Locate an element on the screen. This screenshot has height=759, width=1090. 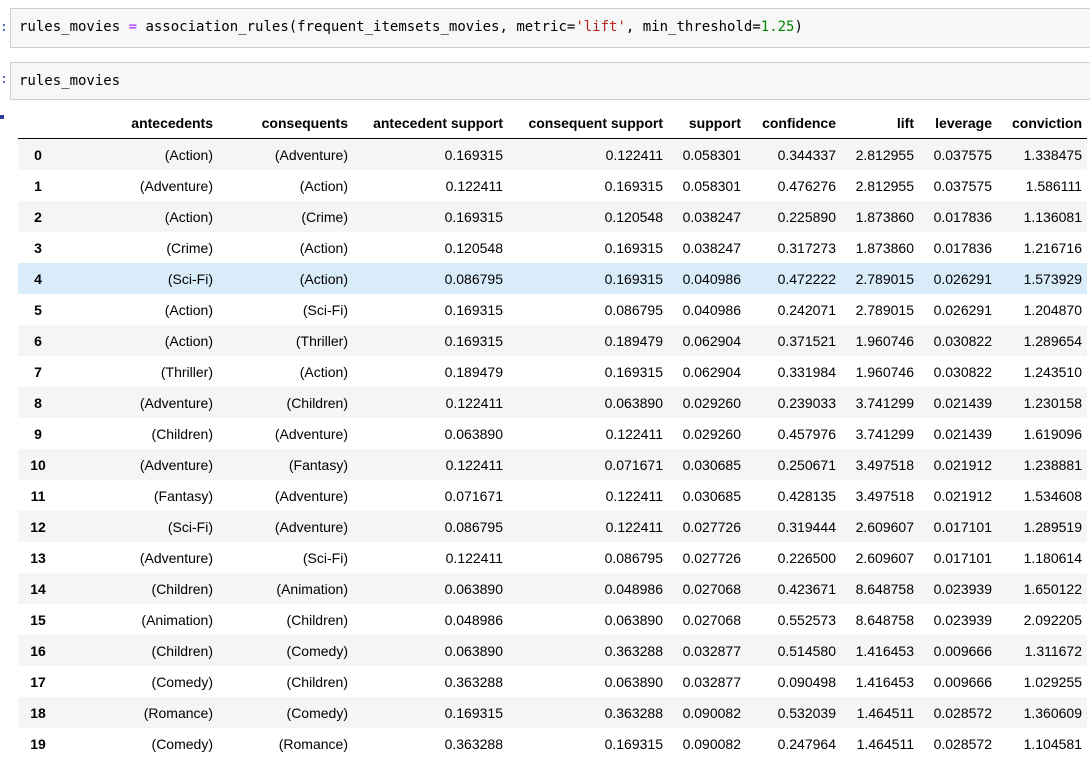
row-index: 2 is located at coordinates (38, 216).